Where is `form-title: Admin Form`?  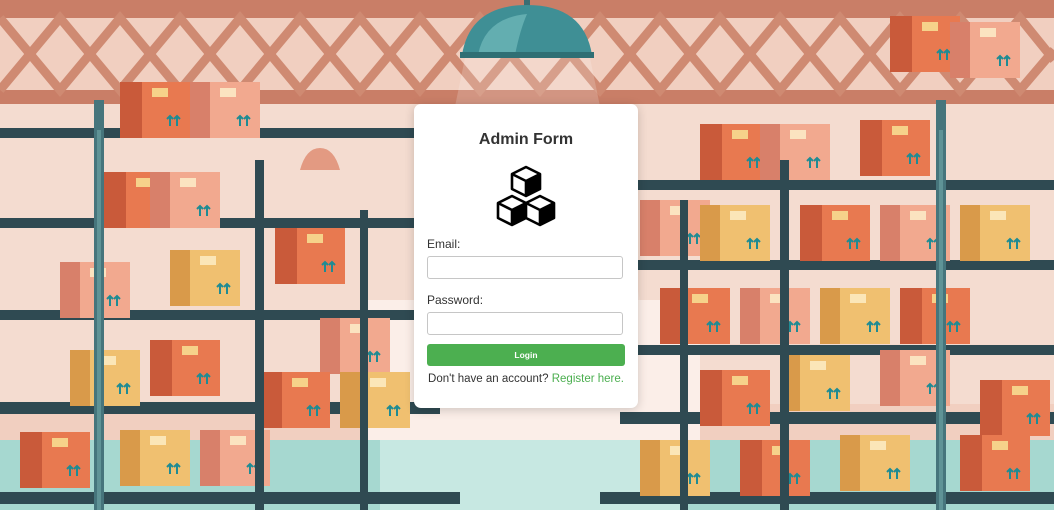
form-title: Admin Form is located at coordinates (526, 139).